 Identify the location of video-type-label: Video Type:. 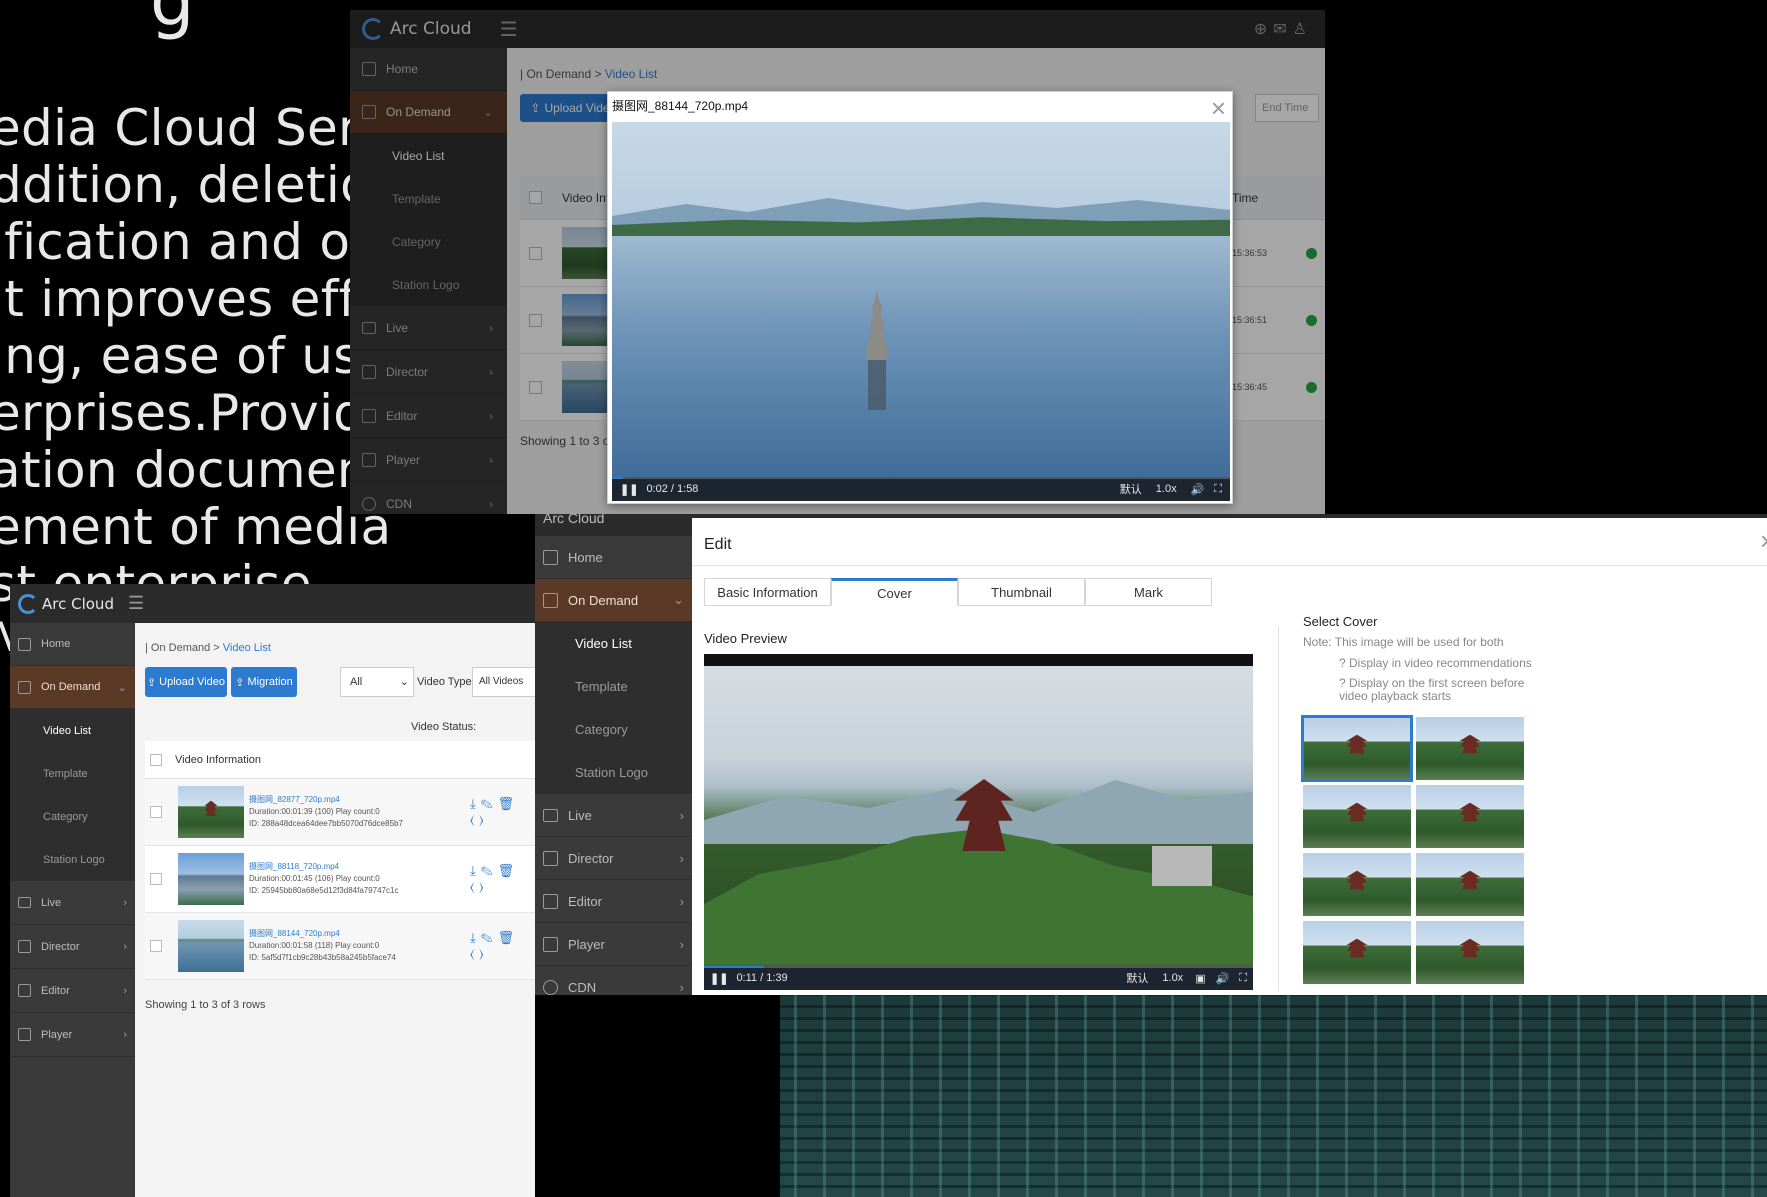
(446, 682).